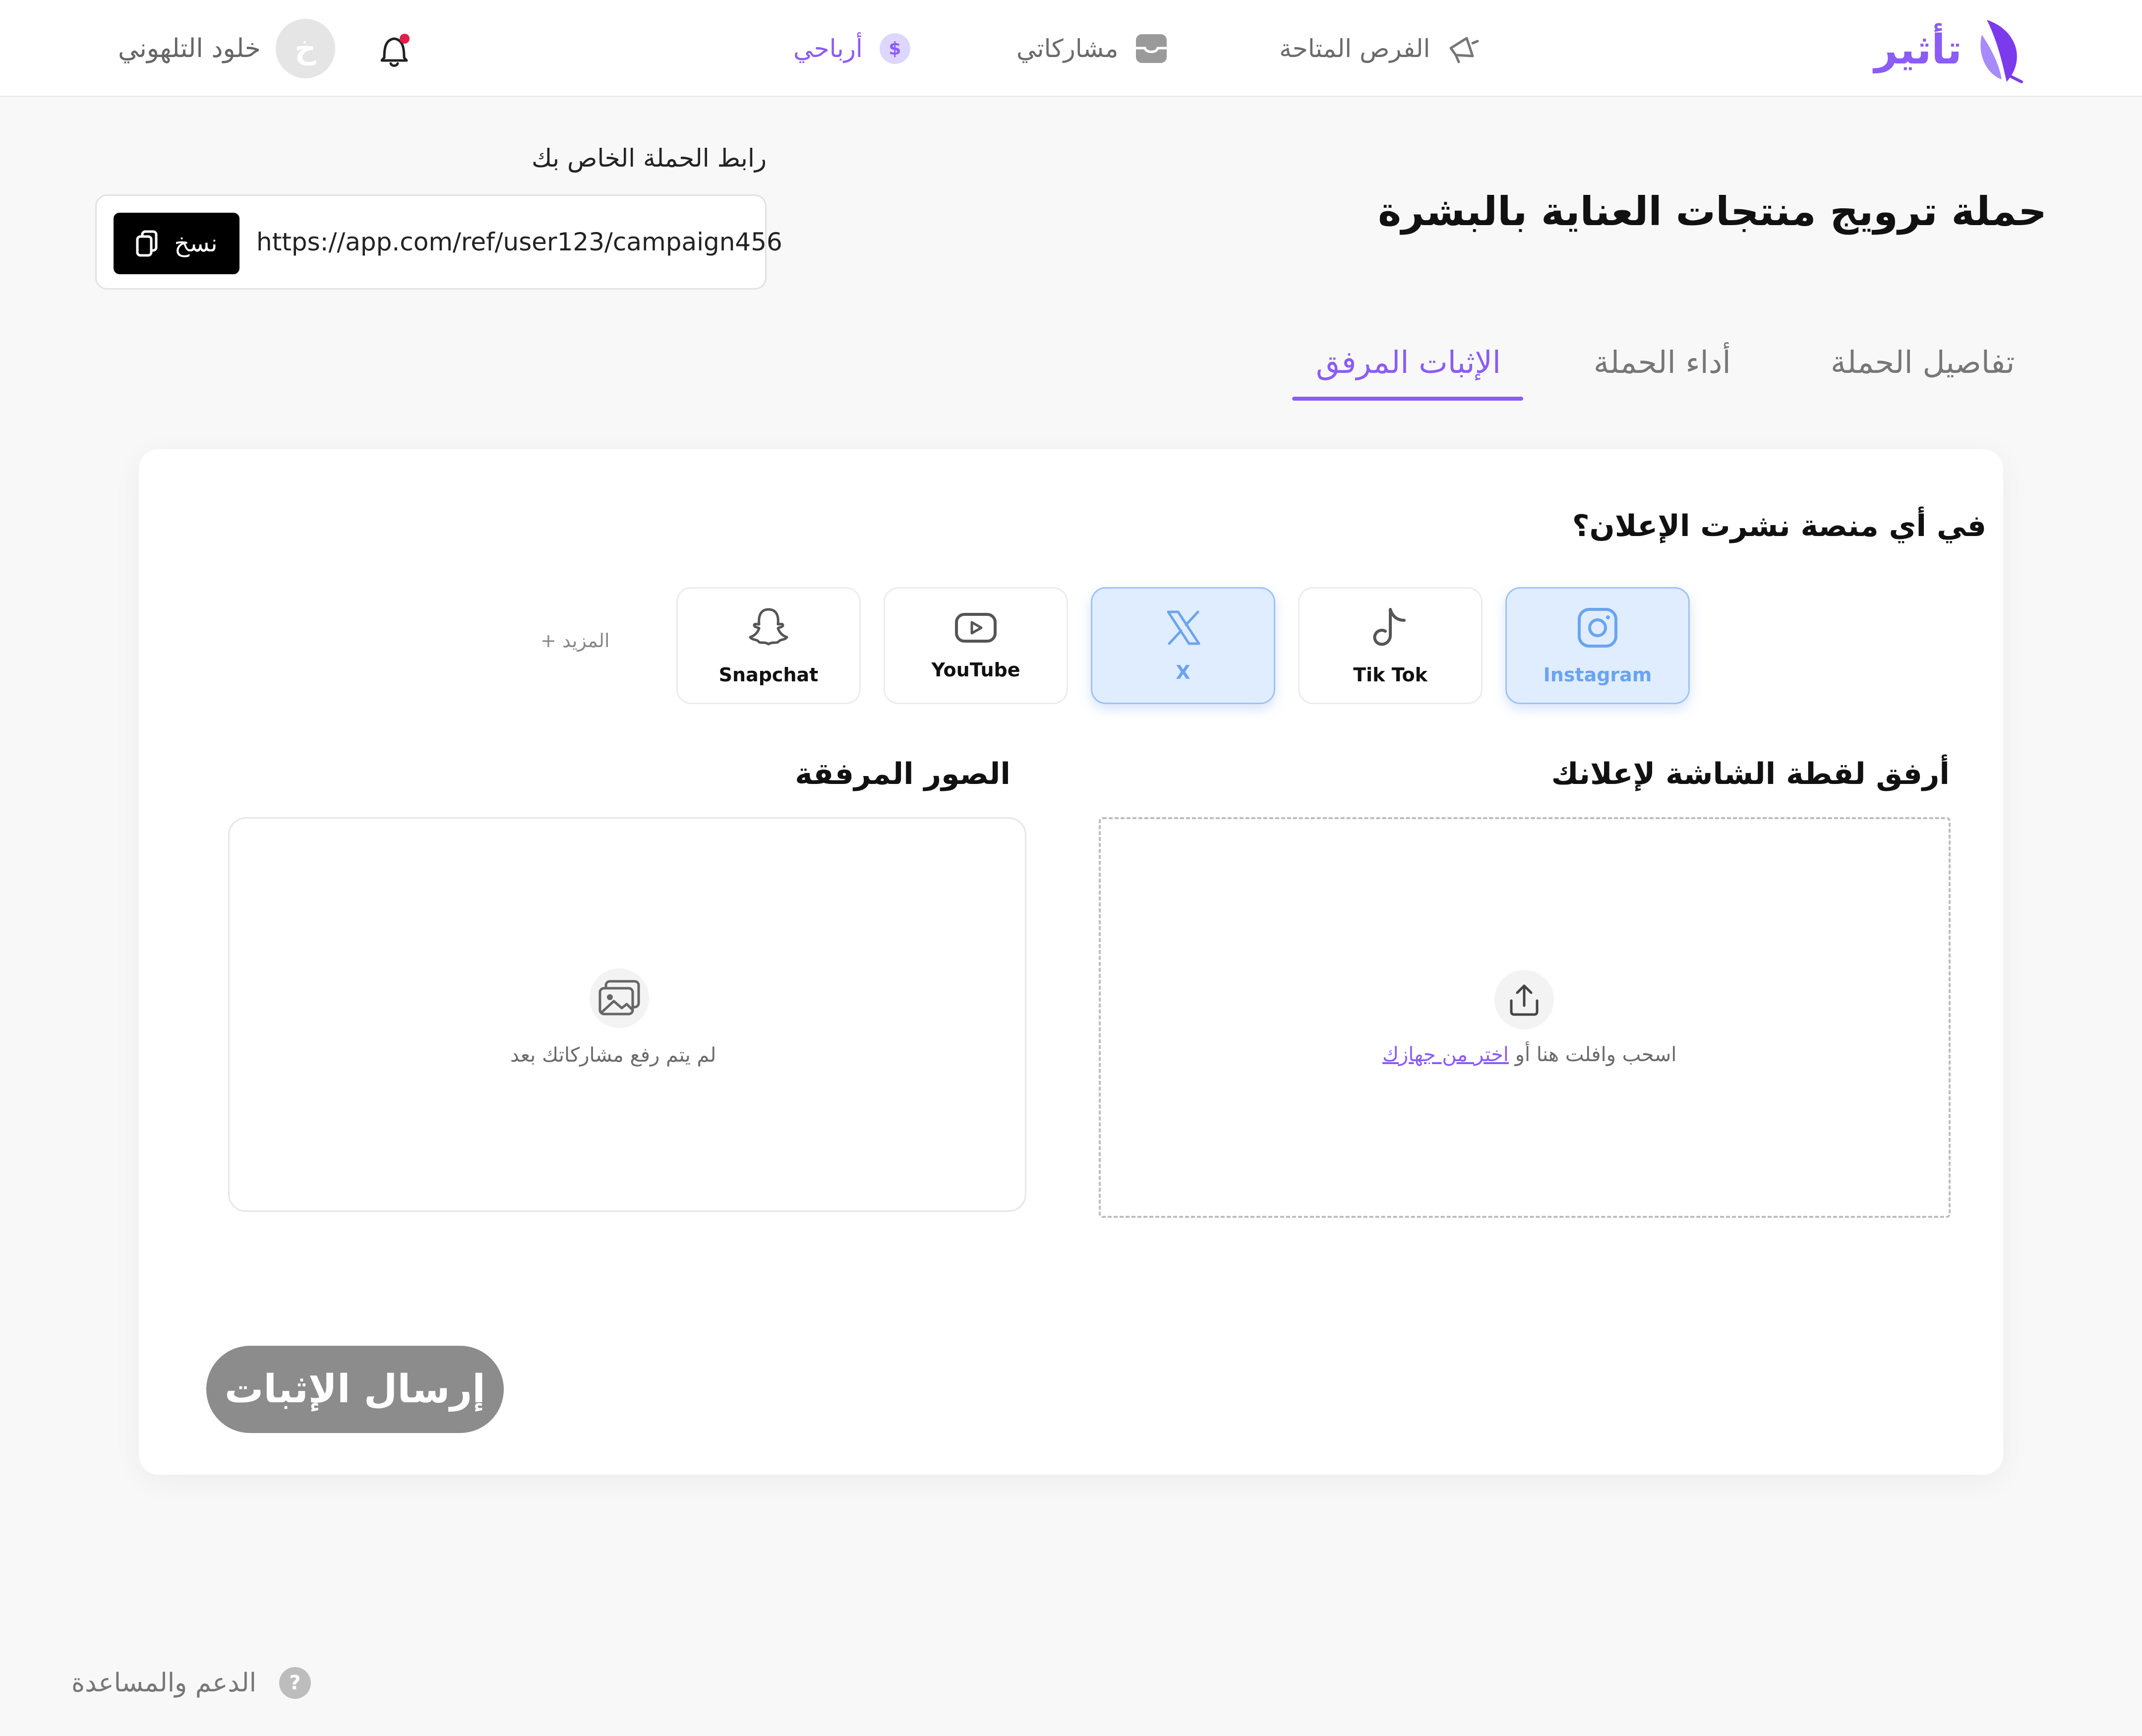 The height and width of the screenshot is (1736, 2142). What do you see at coordinates (1151, 48) in the screenshot?
I see `tray-icon` at bounding box center [1151, 48].